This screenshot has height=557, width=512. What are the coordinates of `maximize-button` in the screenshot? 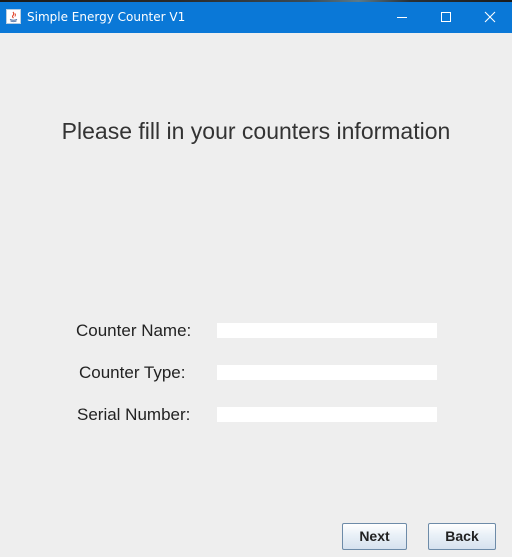 It's located at (446, 17).